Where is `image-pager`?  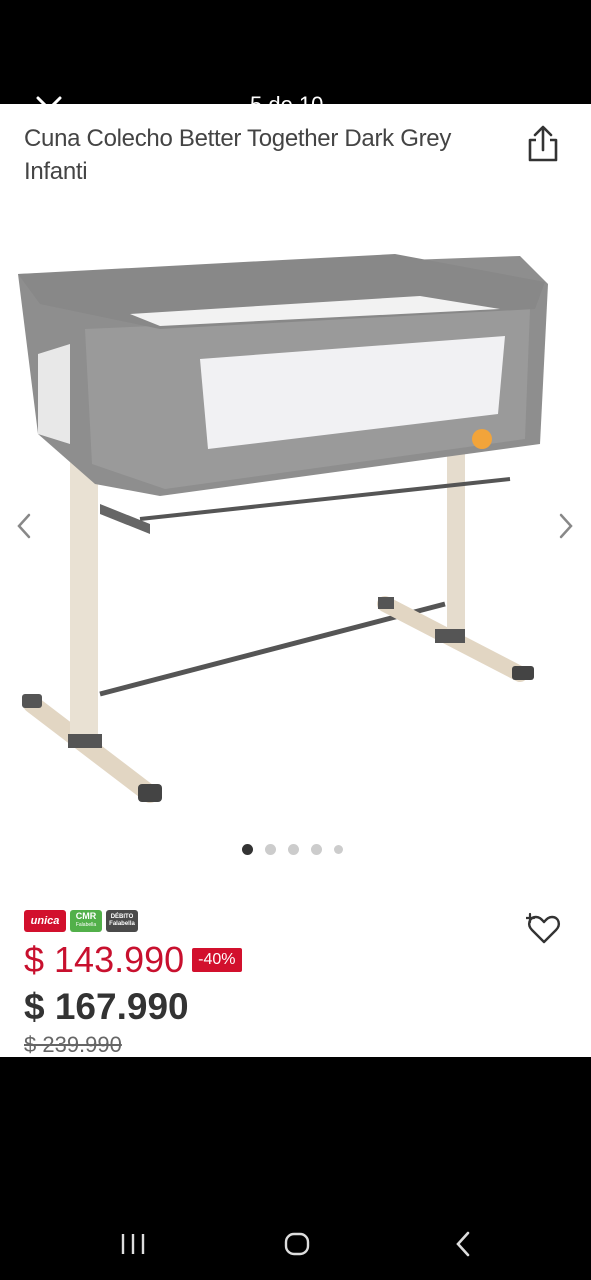 image-pager is located at coordinates (292, 849).